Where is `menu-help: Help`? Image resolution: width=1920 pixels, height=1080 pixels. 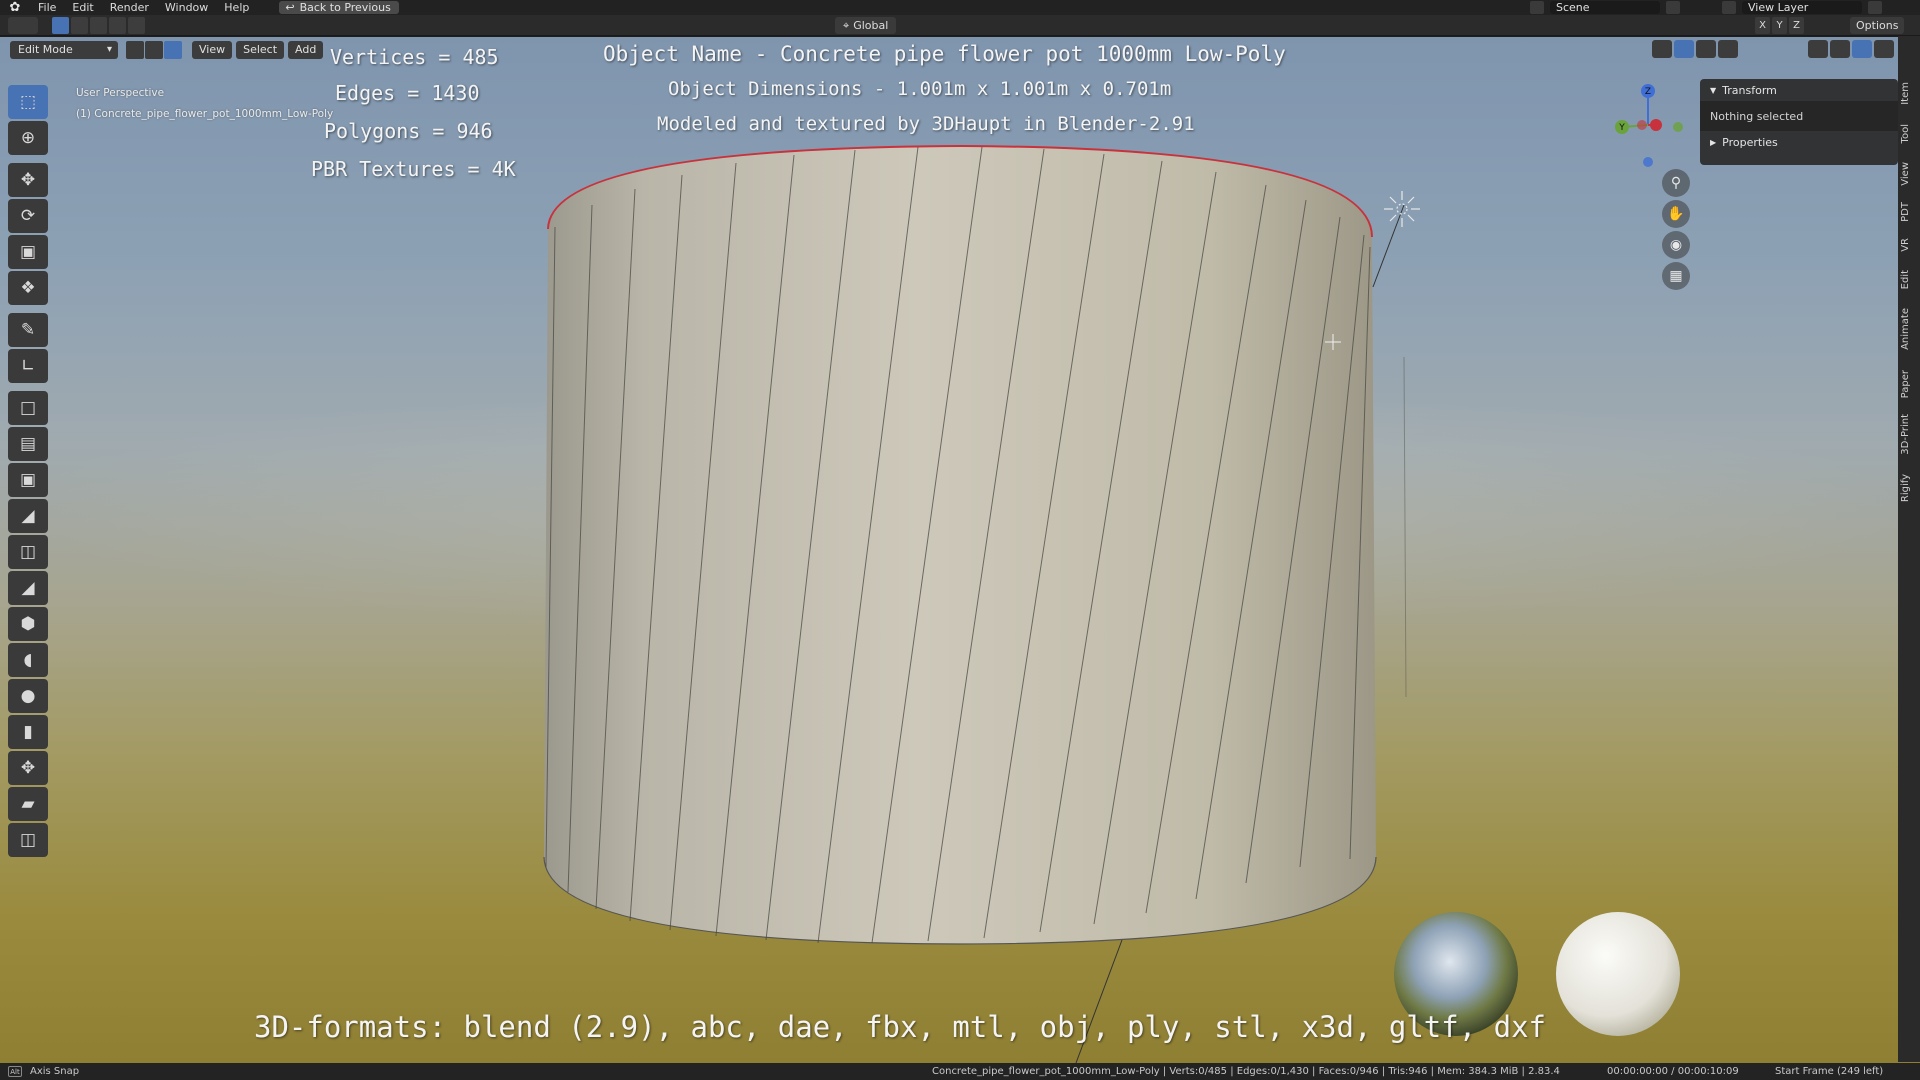
menu-help: Help is located at coordinates (236, 7).